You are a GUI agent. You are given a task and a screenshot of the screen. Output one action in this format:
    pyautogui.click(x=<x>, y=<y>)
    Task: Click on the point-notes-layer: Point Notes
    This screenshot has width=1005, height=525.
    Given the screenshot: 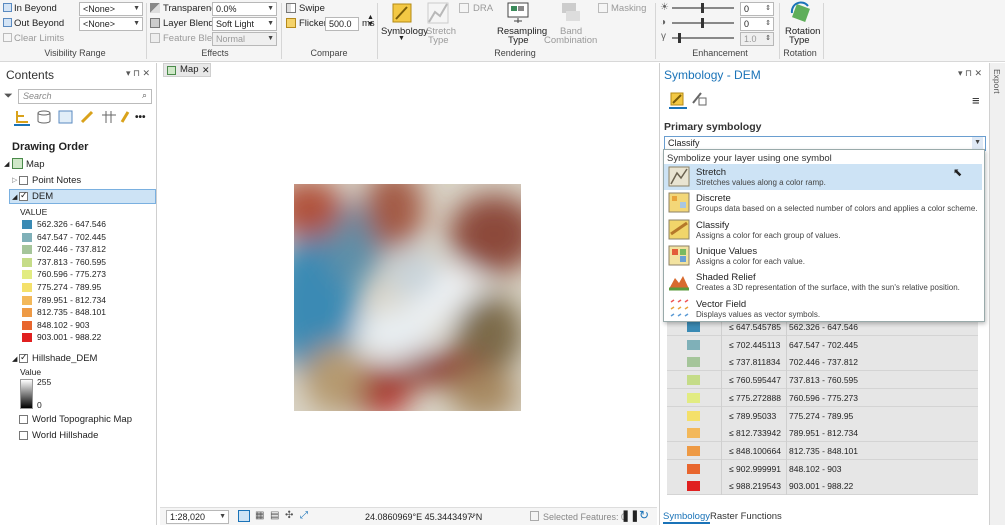 What is the action you would take?
    pyautogui.click(x=56, y=180)
    